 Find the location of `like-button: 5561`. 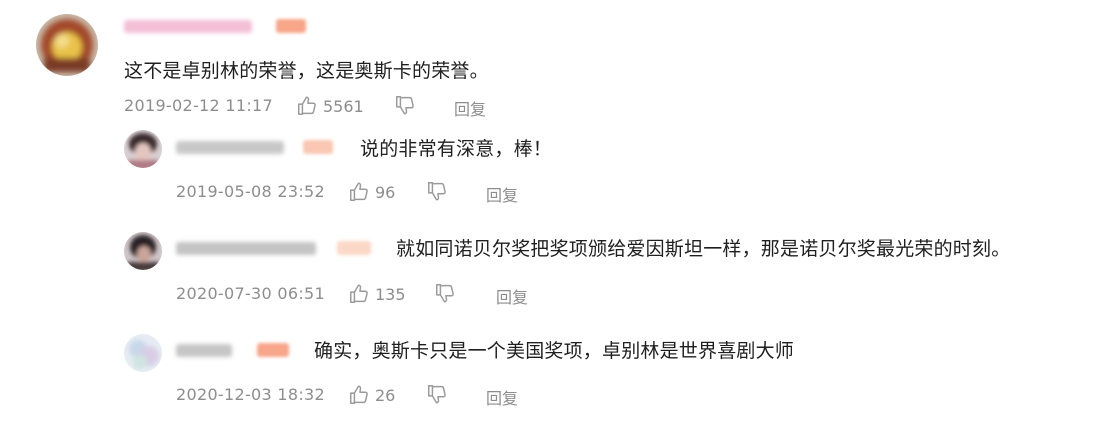

like-button: 5561 is located at coordinates (330, 106).